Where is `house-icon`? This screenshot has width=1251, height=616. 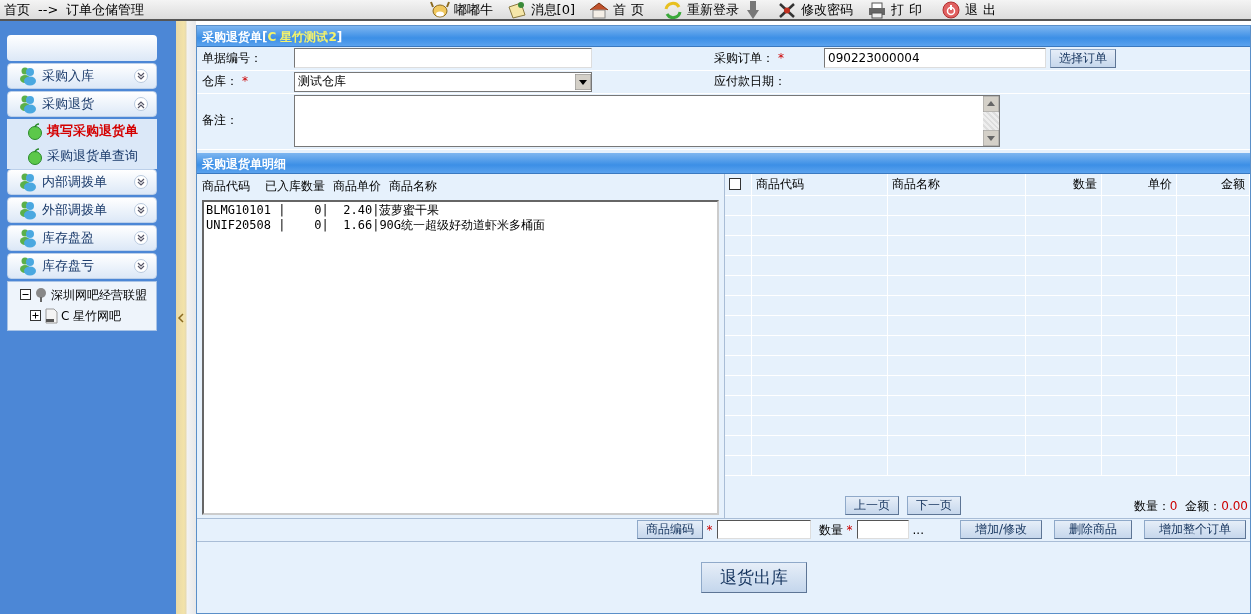 house-icon is located at coordinates (599, 9).